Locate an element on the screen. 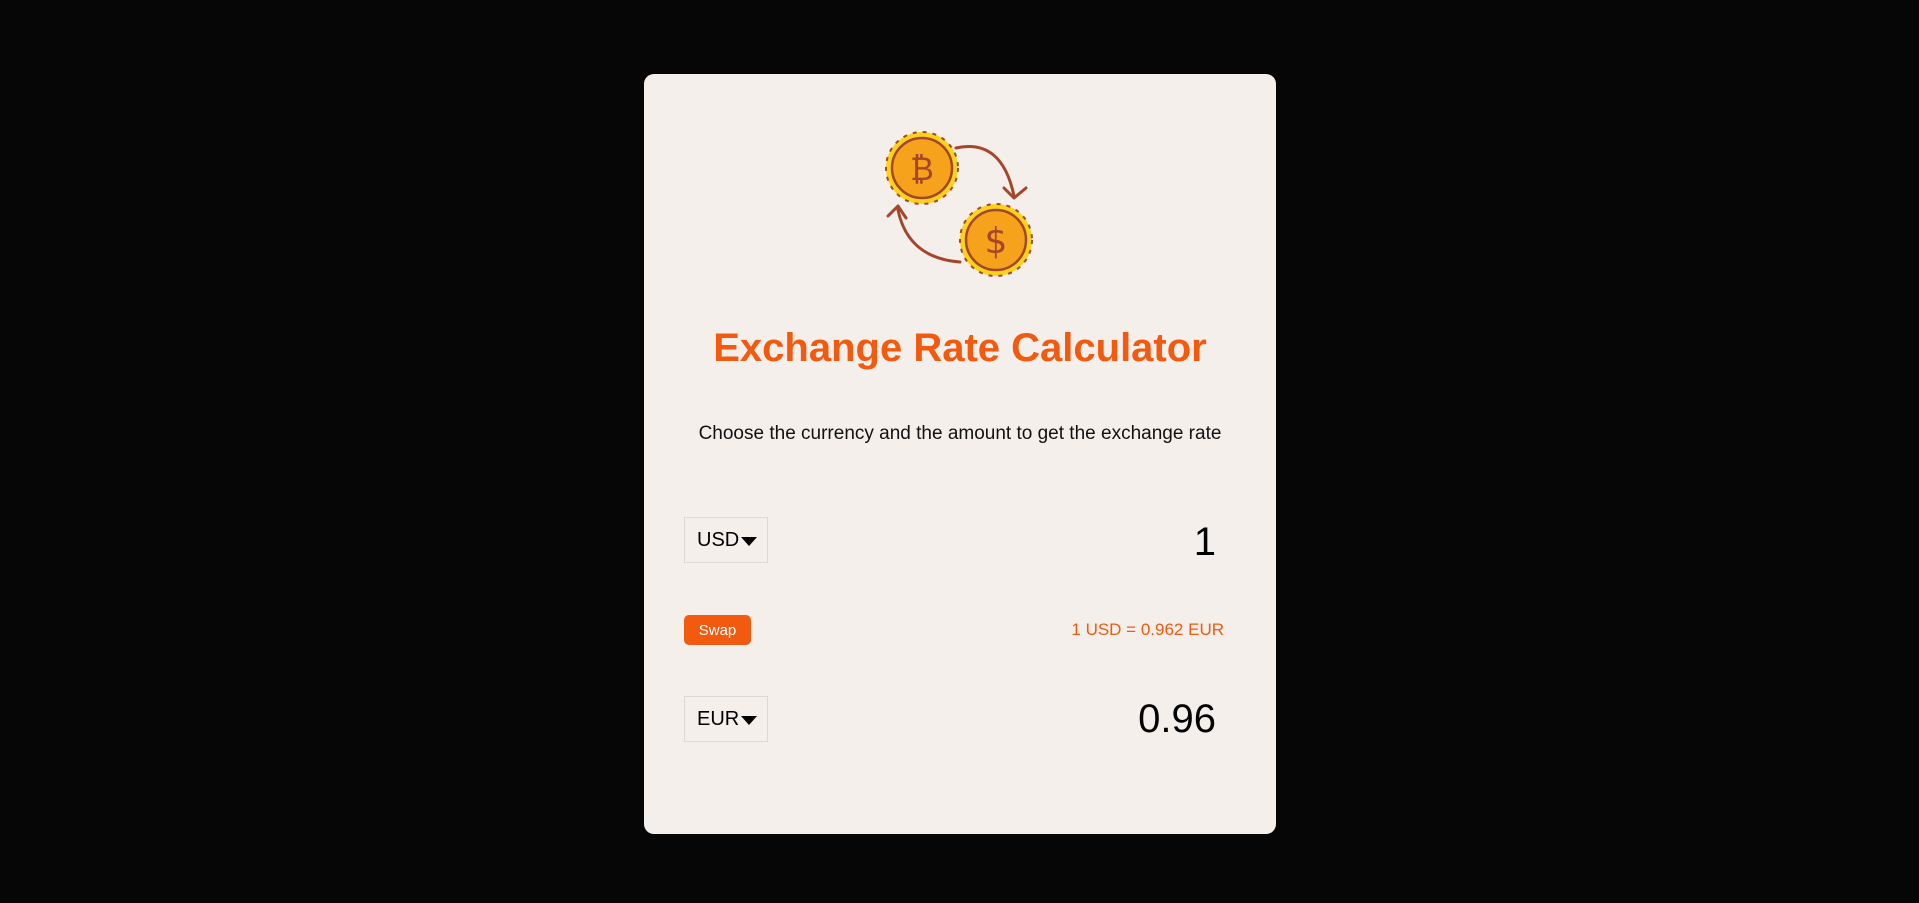 This screenshot has width=1919, height=903. to-amount-input is located at coordinates (1066, 719).